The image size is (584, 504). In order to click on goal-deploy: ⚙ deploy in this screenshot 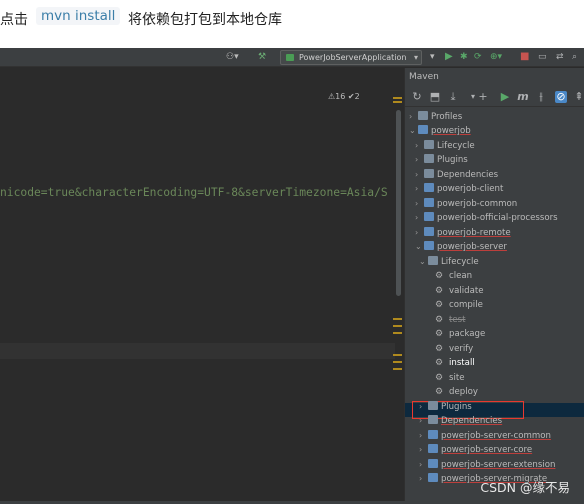, I will do `click(456, 392)`.